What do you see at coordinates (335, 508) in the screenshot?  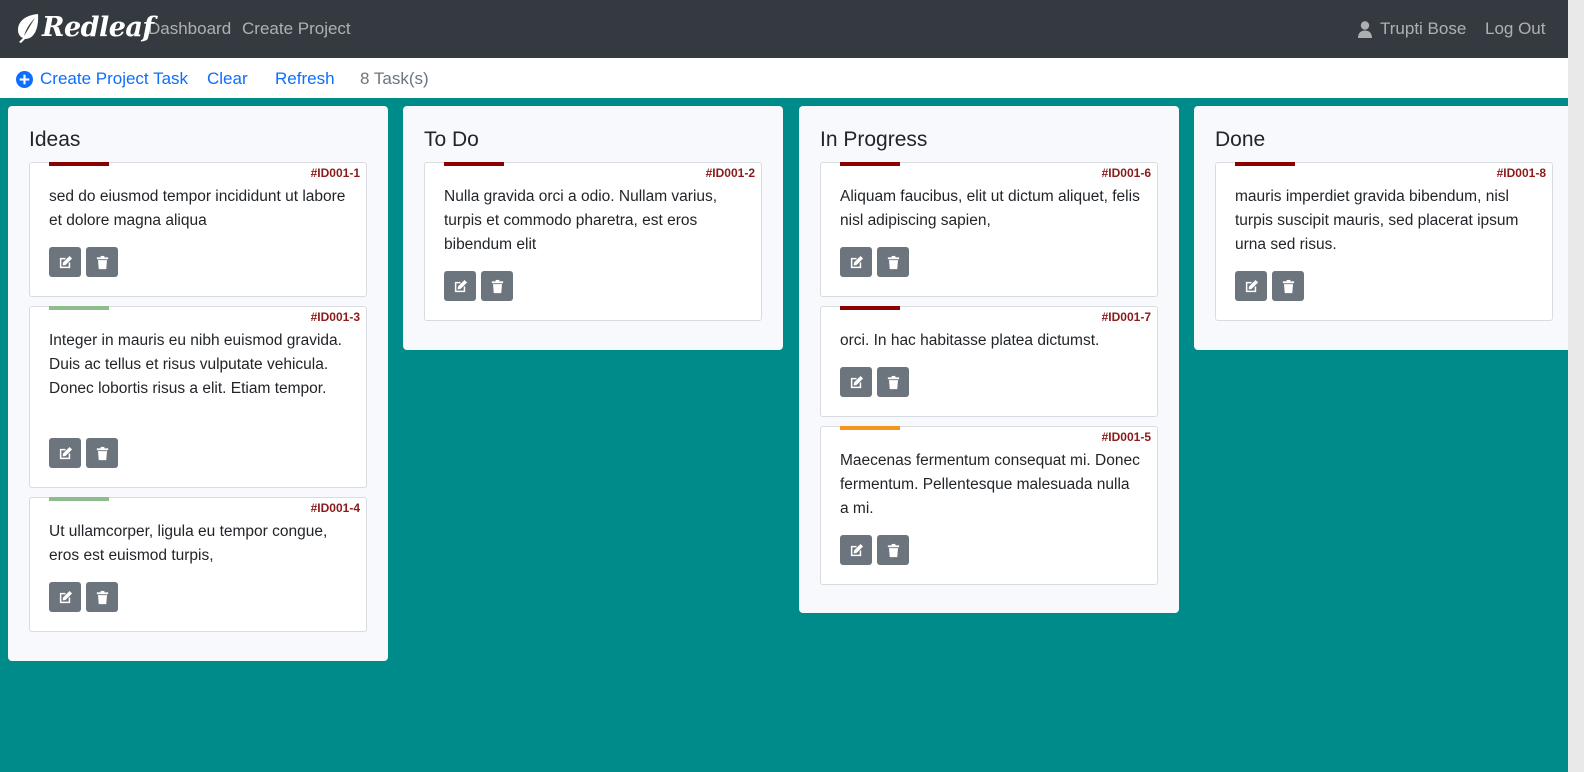 I see `task-id: #ID001-4` at bounding box center [335, 508].